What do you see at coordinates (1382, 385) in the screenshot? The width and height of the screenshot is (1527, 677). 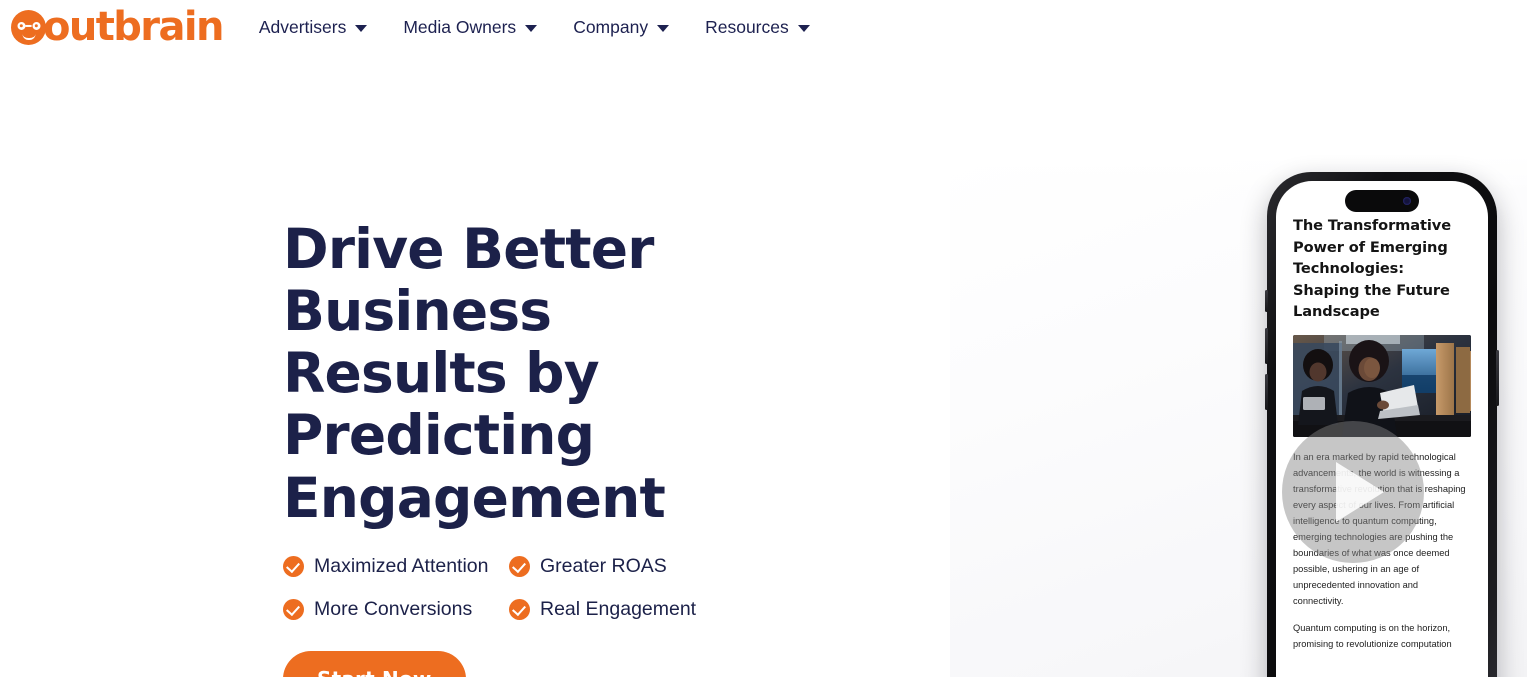 I see `article-image` at bounding box center [1382, 385].